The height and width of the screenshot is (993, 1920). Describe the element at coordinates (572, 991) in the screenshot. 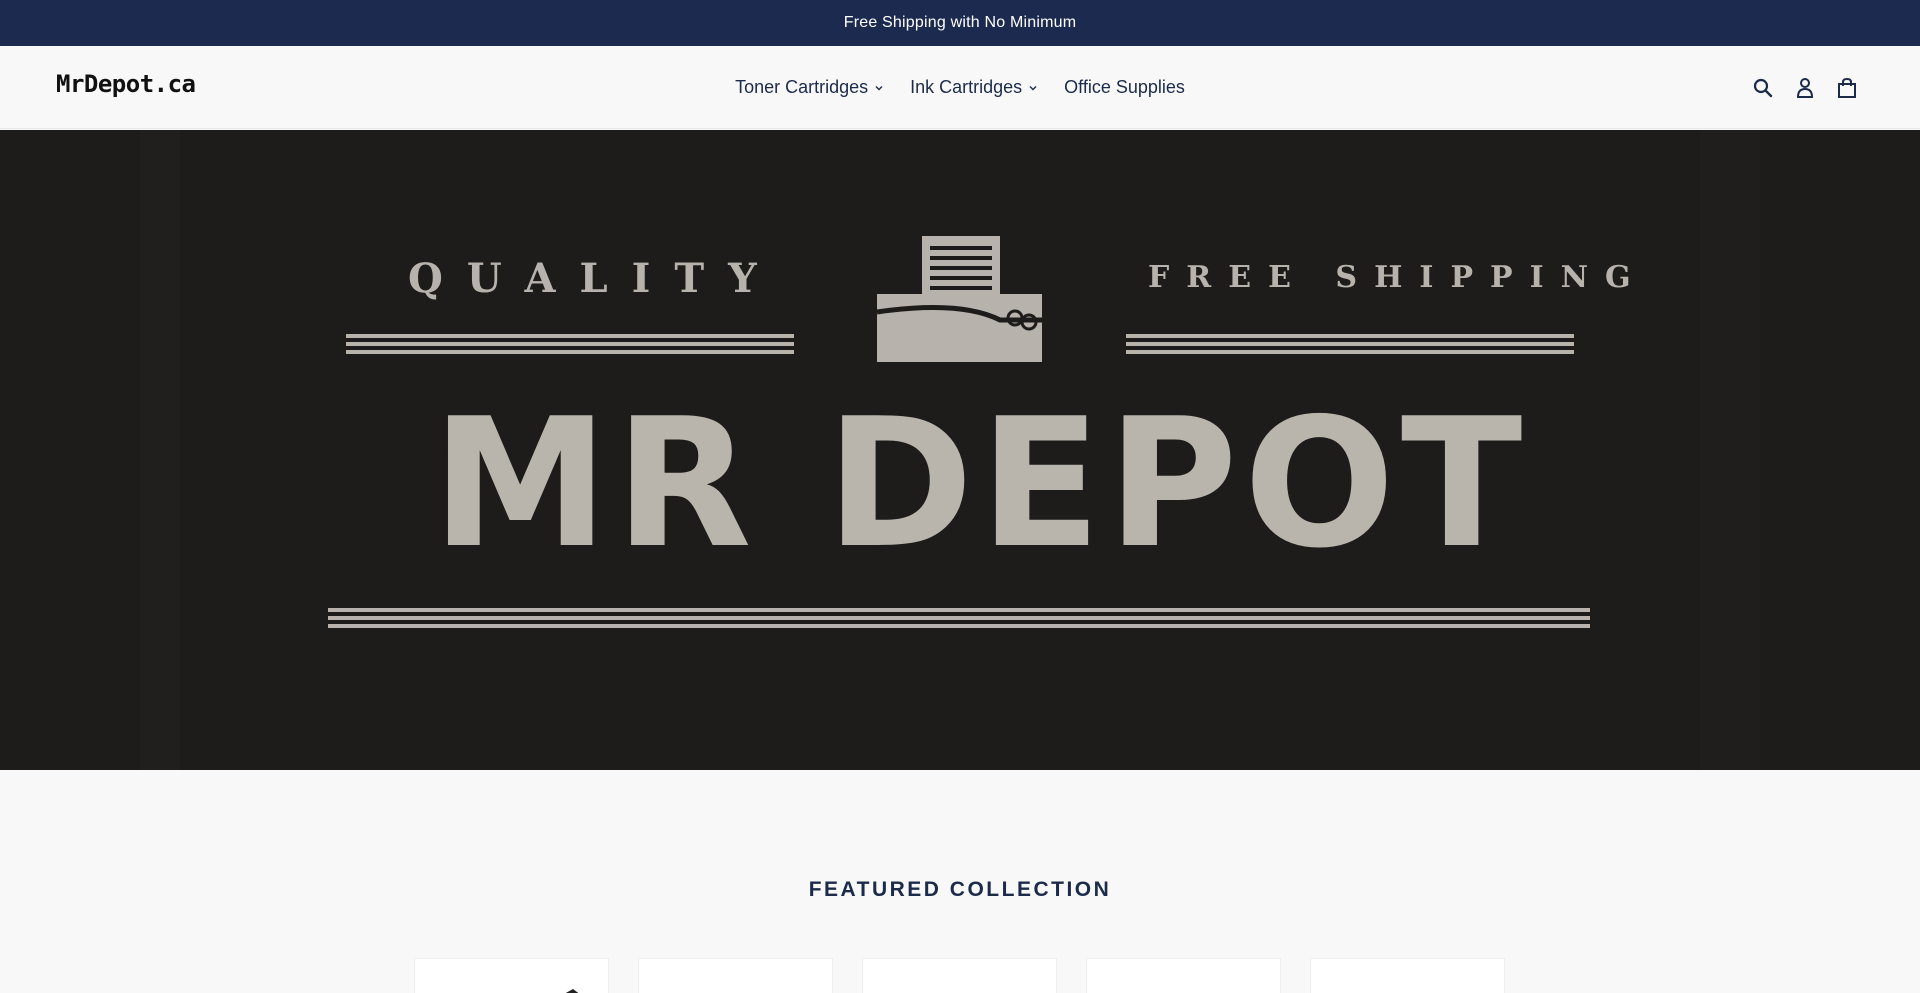

I see `product-image` at that location.